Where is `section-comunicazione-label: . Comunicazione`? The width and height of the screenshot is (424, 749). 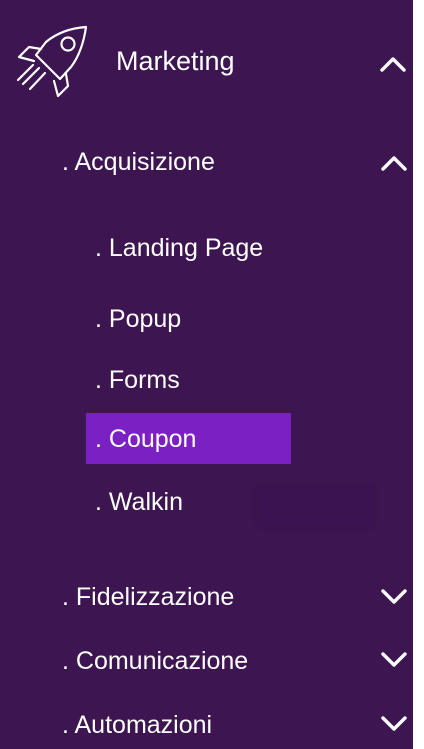
section-comunicazione-label: . Comunicazione is located at coordinates (155, 661).